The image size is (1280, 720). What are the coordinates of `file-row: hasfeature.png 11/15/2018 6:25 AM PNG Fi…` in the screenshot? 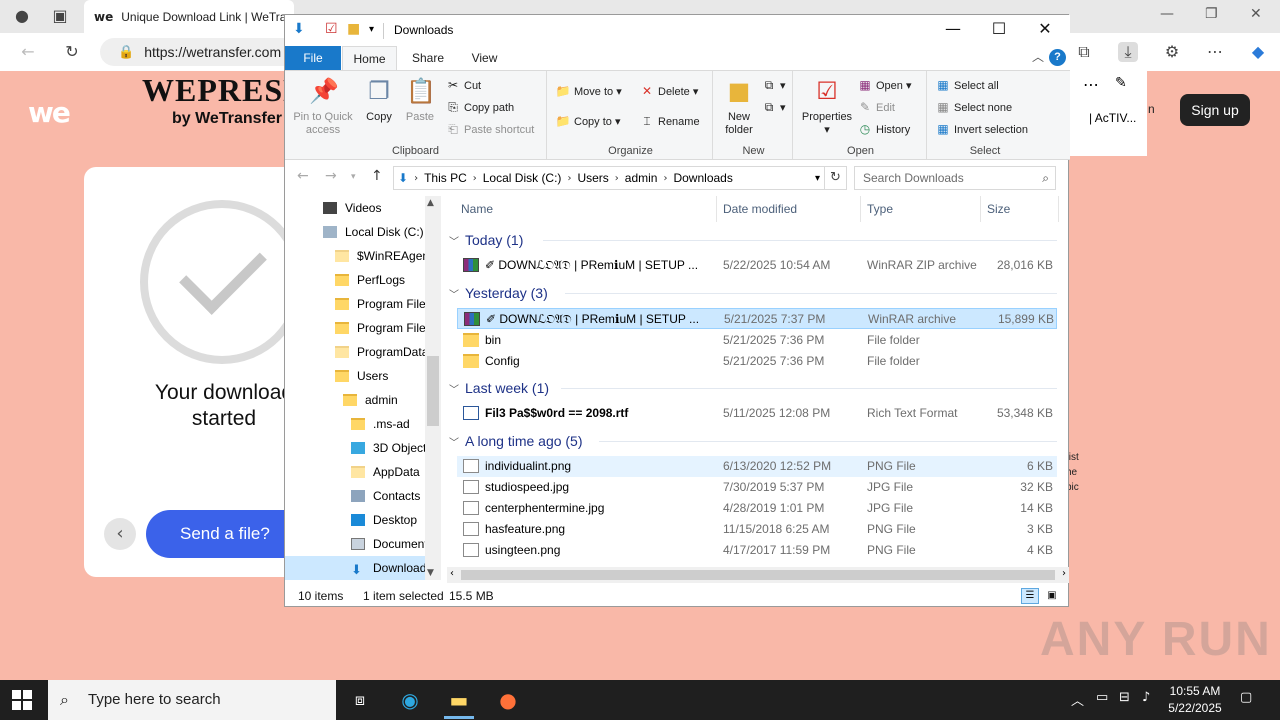 It's located at (757, 529).